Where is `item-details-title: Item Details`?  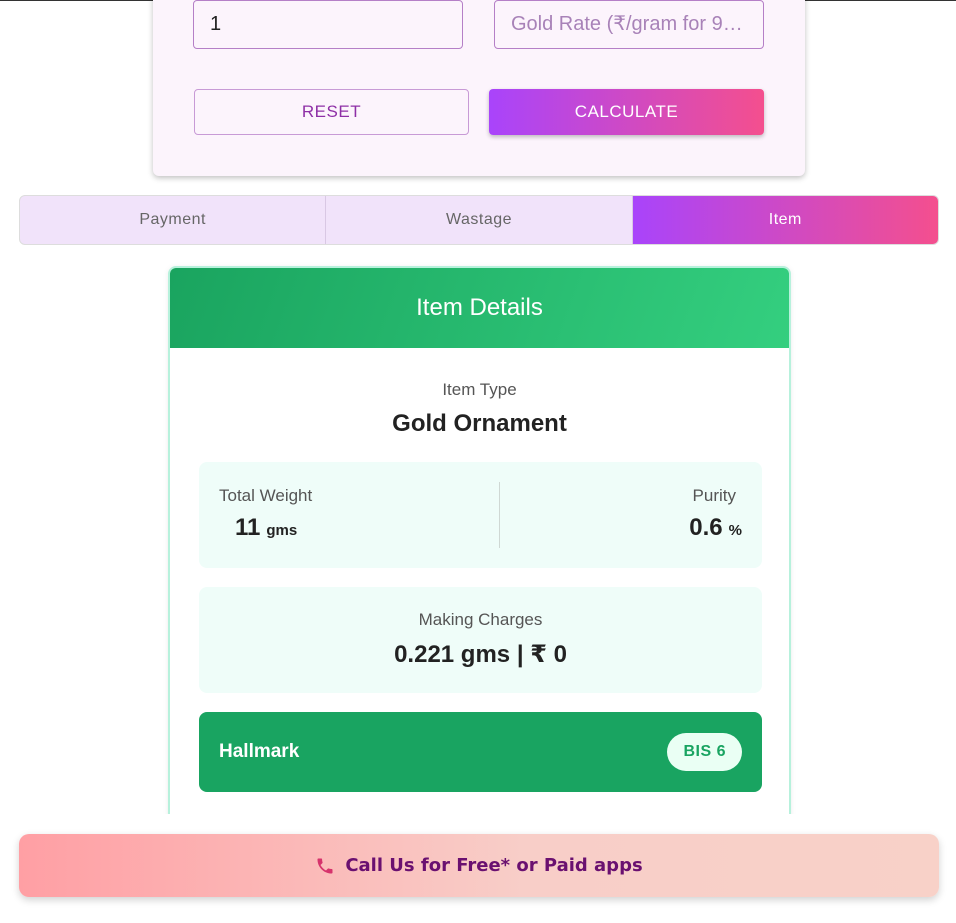 item-details-title: Item Details is located at coordinates (479, 308).